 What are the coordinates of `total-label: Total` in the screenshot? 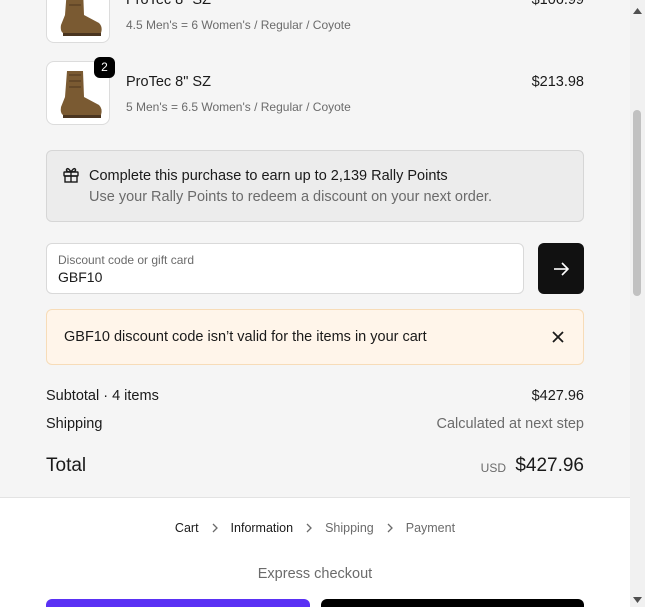 It's located at (66, 465).